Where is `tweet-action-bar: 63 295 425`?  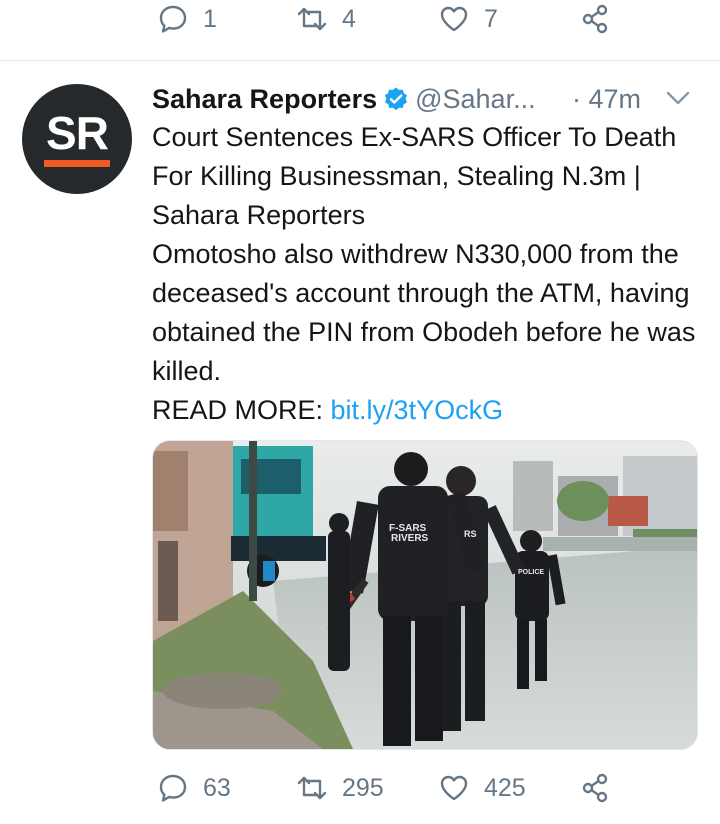 tweet-action-bar: 63 295 425 is located at coordinates (360, 788).